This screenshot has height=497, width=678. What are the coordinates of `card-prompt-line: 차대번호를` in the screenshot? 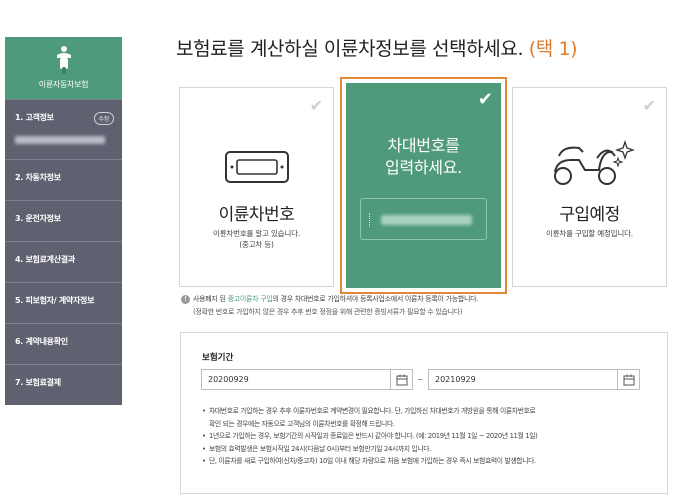 It's located at (423, 145).